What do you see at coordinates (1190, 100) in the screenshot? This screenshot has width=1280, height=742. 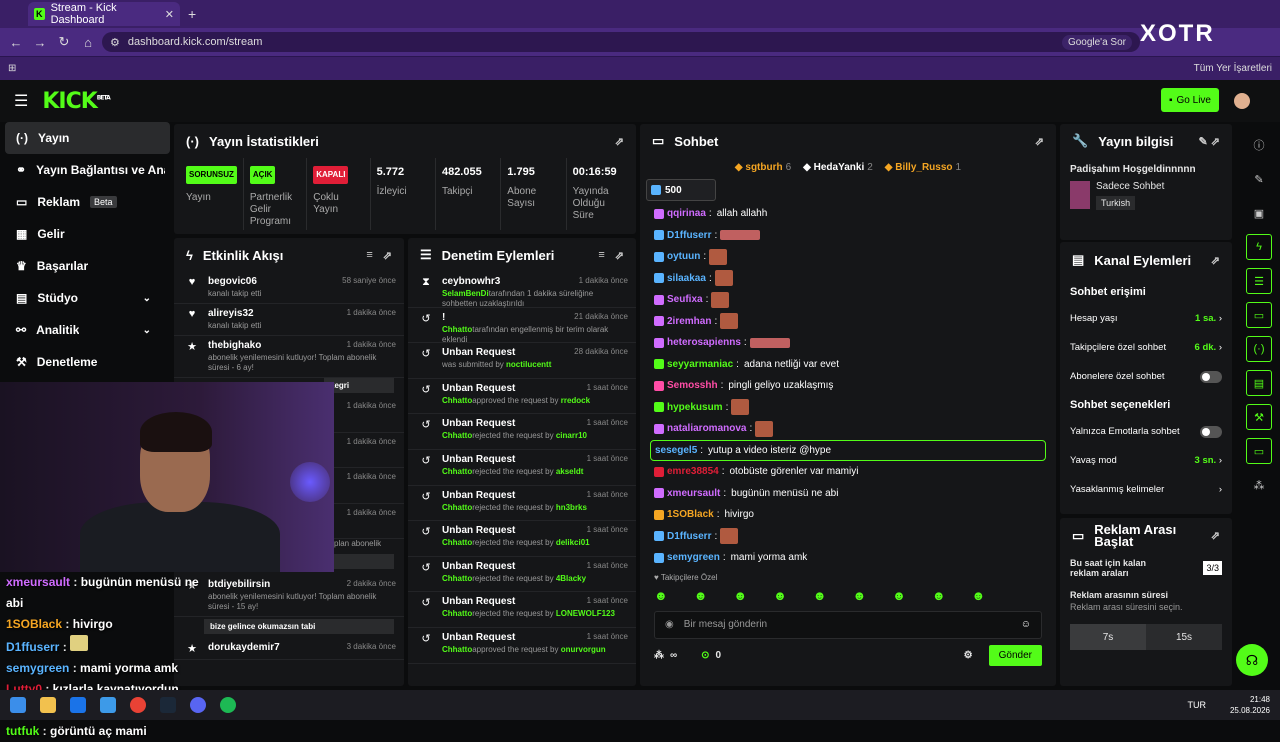 I see `go-live-button: ▪ Go Live` at bounding box center [1190, 100].